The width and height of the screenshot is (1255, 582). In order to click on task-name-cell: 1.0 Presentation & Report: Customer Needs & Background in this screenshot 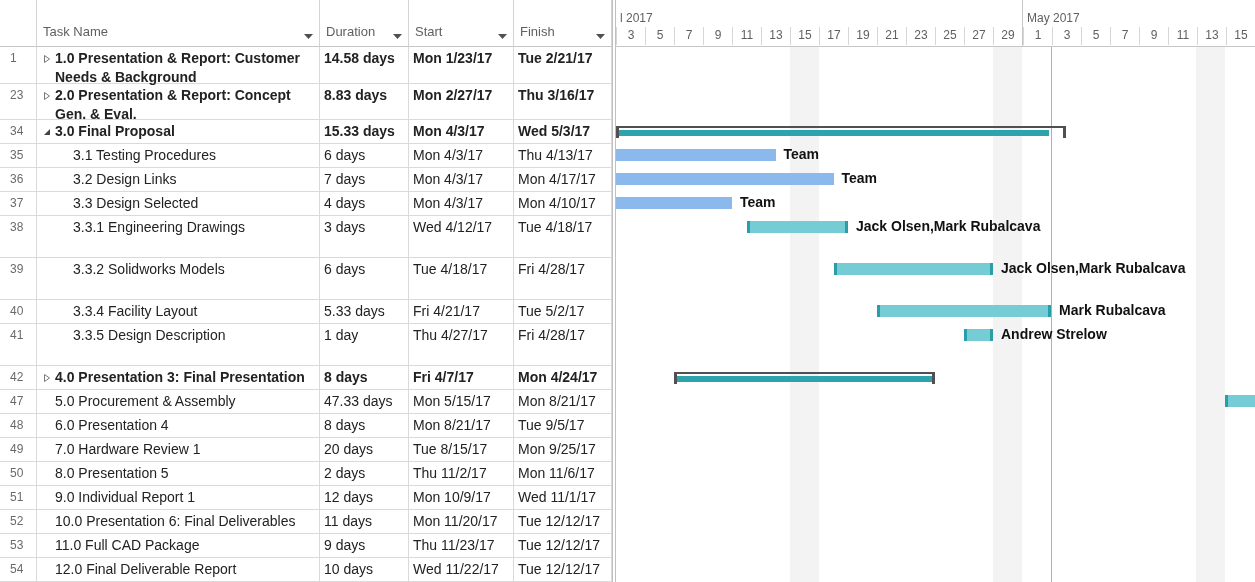, I will do `click(178, 65)`.